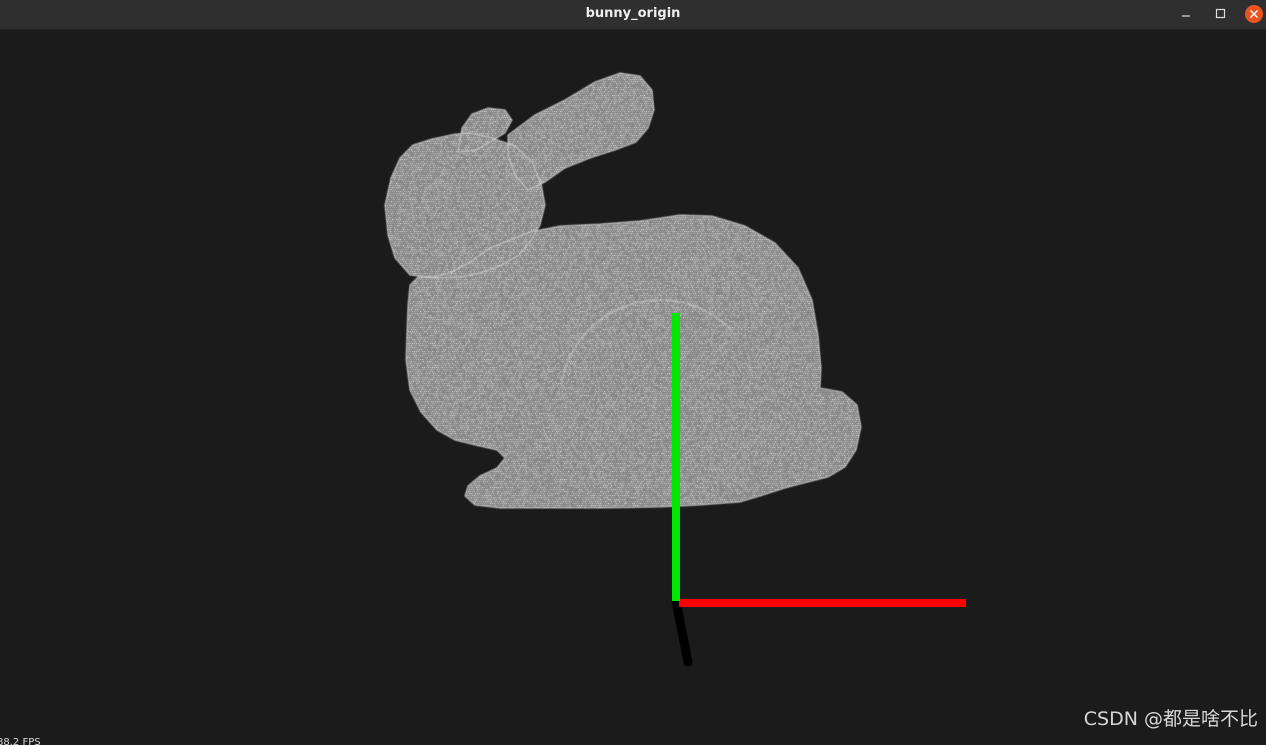  I want to click on z-axis, so click(682, 631).